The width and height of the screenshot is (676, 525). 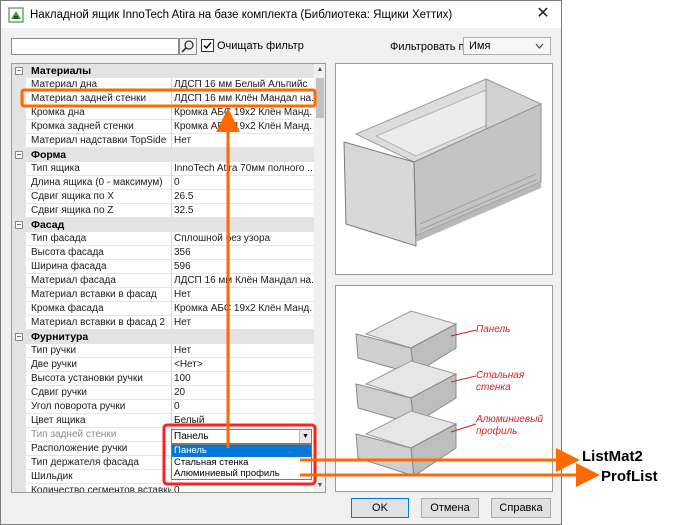 I want to click on property-value: 100, so click(x=243, y=378).